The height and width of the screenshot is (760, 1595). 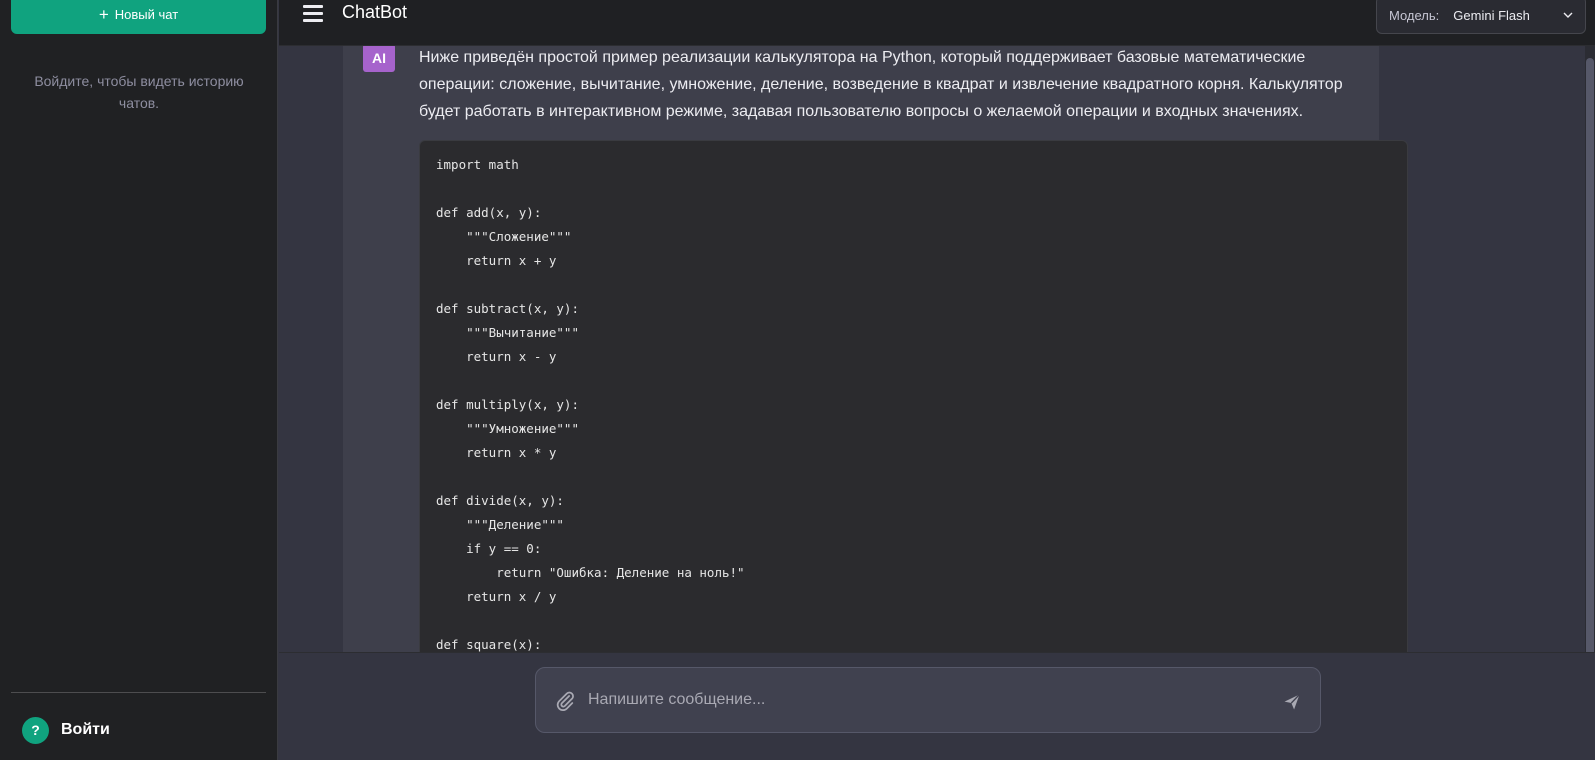 What do you see at coordinates (138, 692) in the screenshot?
I see `sidebar-divider` at bounding box center [138, 692].